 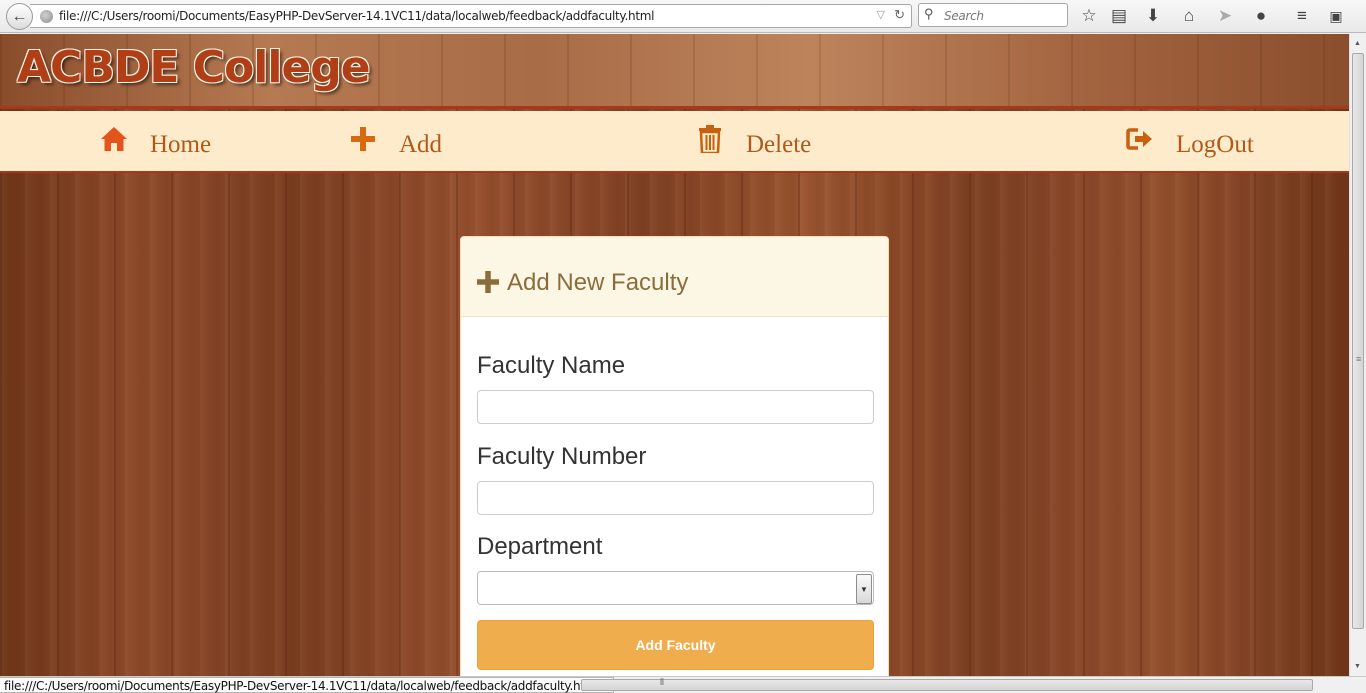 What do you see at coordinates (1357, 43) in the screenshot?
I see `scroll-up-icon: ▲` at bounding box center [1357, 43].